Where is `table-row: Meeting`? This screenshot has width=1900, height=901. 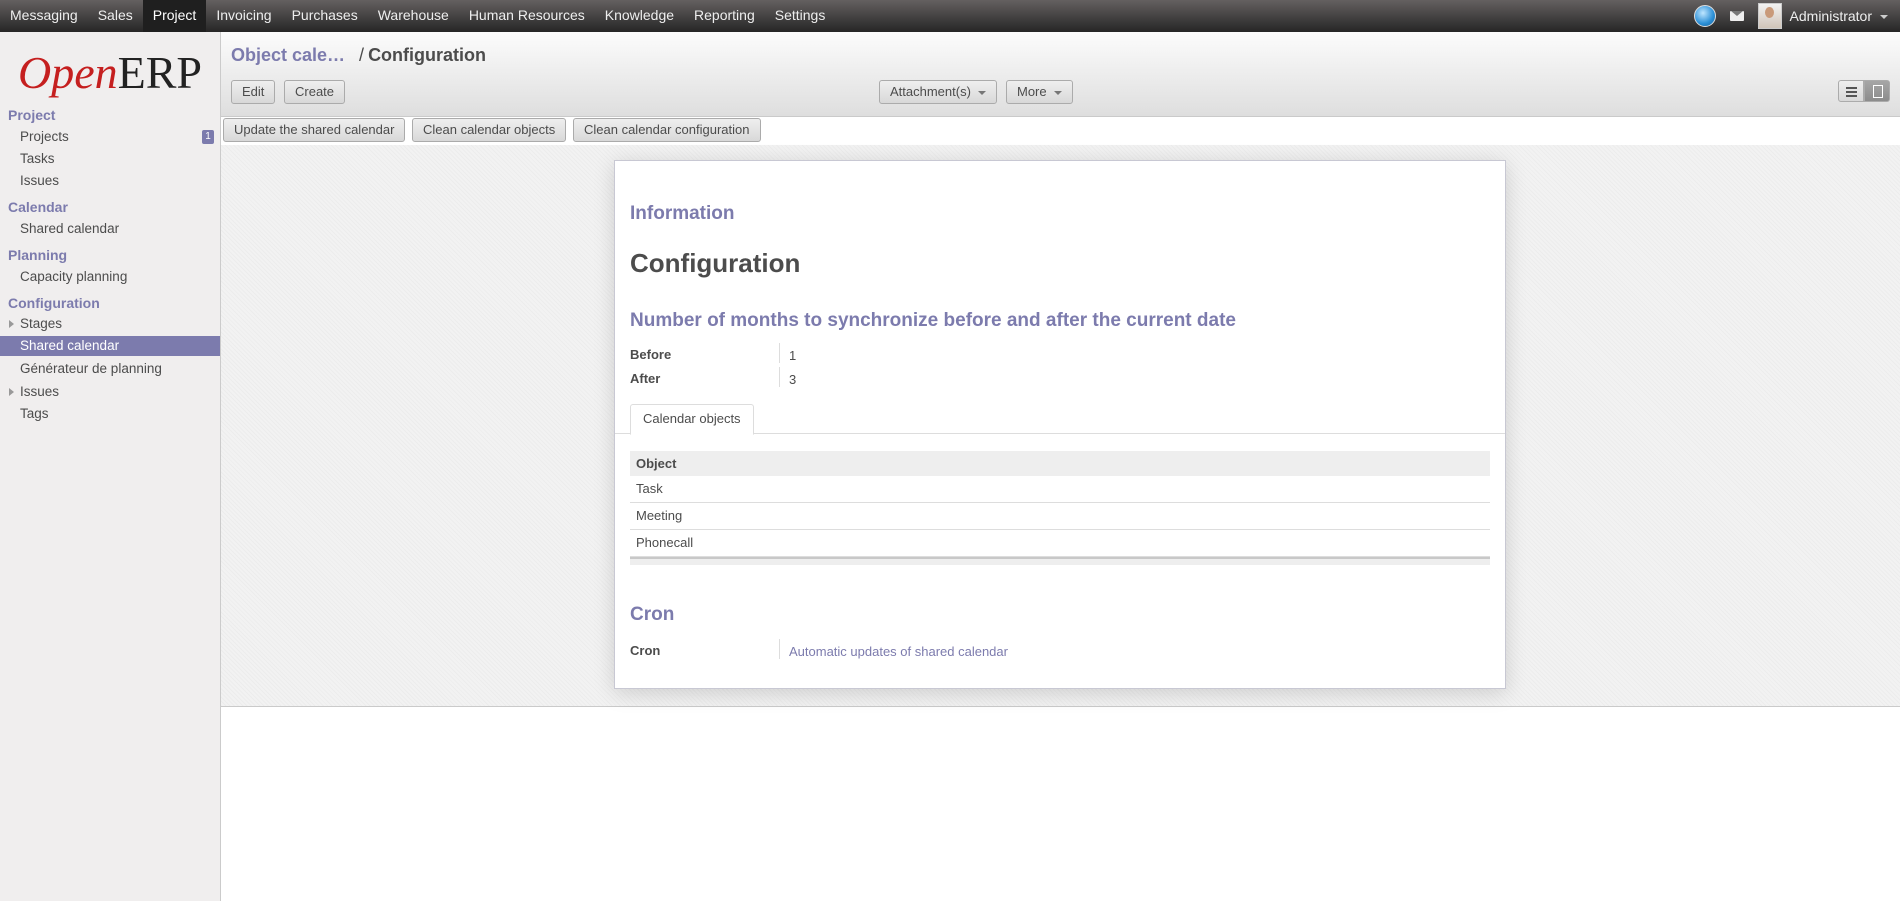
table-row: Meeting is located at coordinates (1060, 516).